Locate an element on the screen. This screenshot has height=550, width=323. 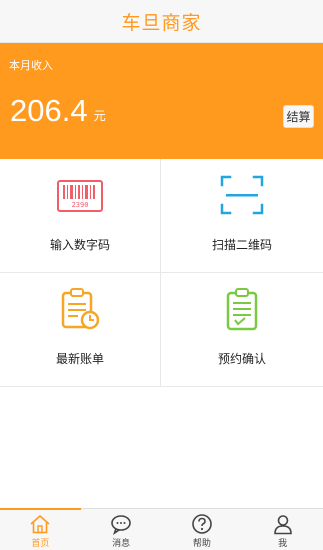
clipboard-check-icon is located at coordinates (242, 309).